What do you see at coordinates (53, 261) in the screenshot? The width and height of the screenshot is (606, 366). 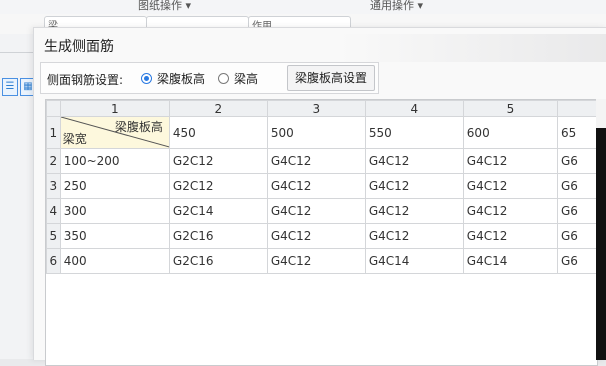 I see `row-number: 6` at bounding box center [53, 261].